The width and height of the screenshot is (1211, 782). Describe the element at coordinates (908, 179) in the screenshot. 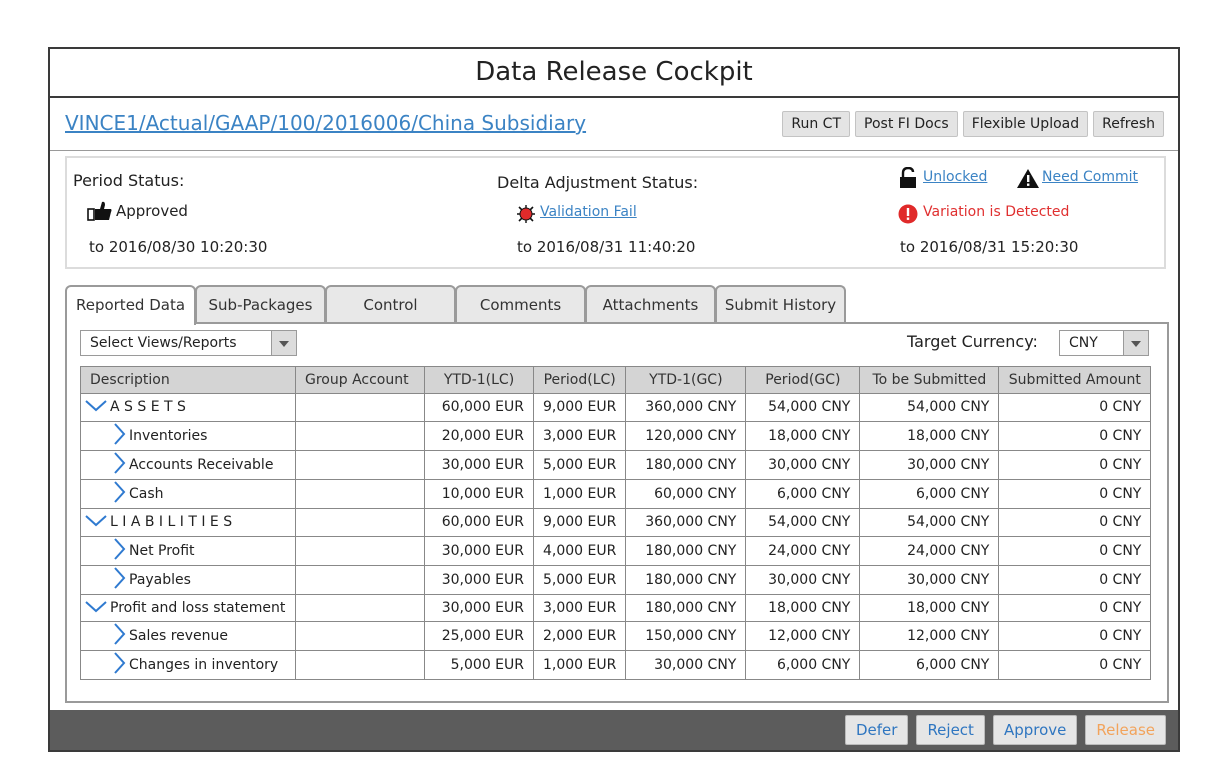

I see `unlocked-padlock-icon` at that location.